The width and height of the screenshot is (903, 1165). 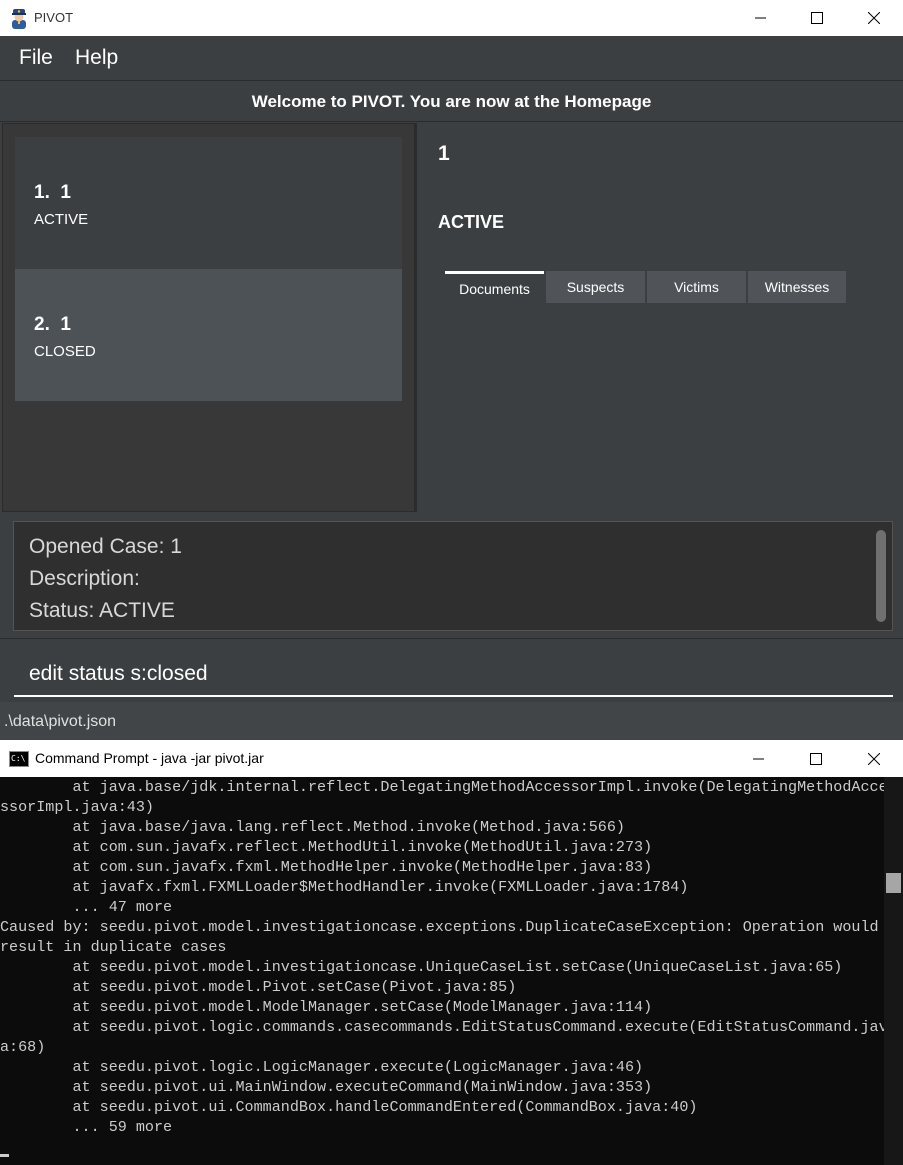 I want to click on console-scrollbar, so click(x=893, y=971).